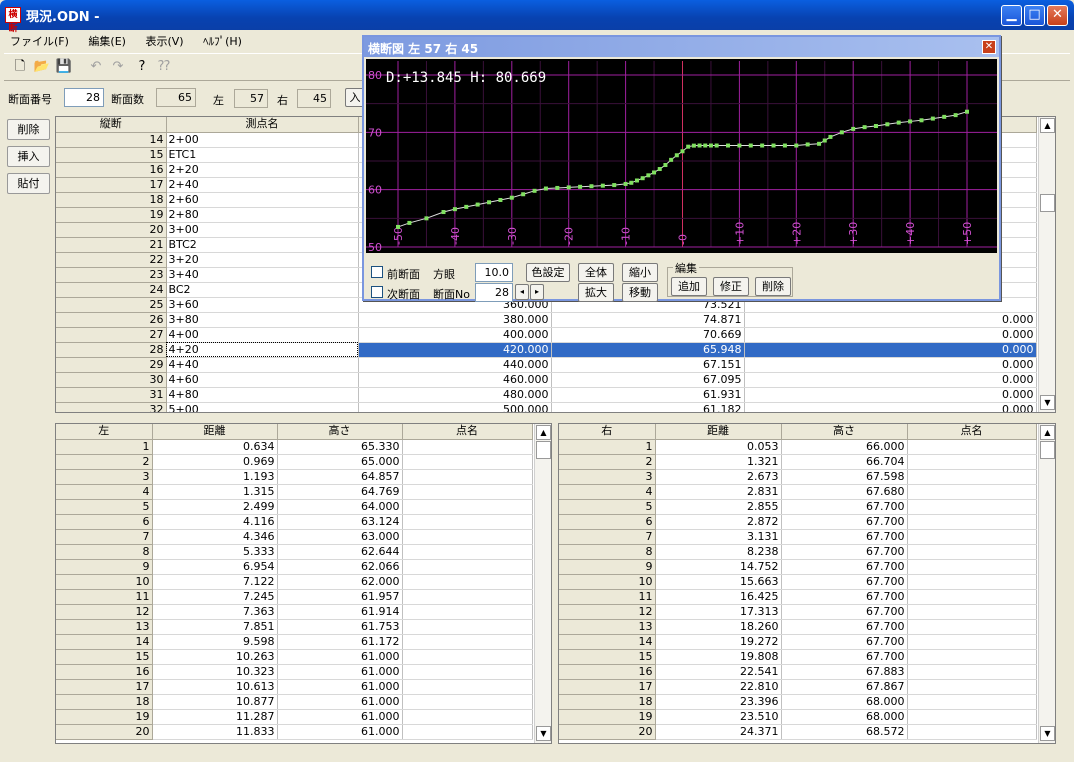  I want to click on table-row: 8 8.238 67.700, so click(798, 552).